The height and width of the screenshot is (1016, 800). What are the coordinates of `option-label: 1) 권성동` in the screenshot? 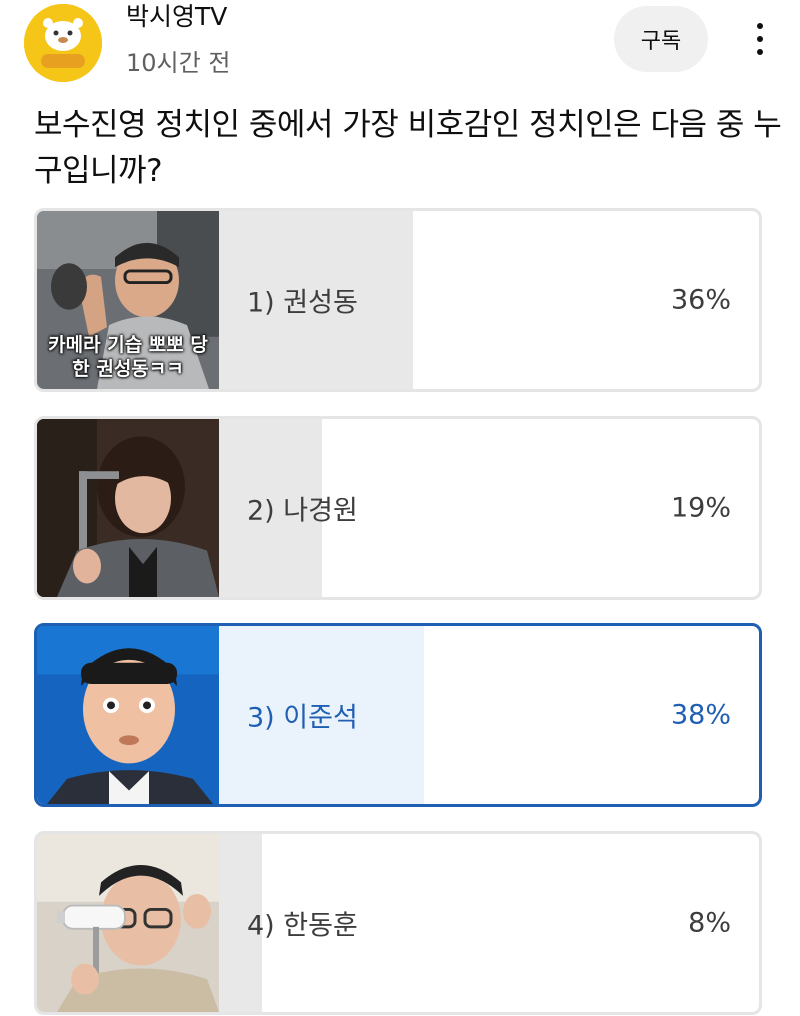 It's located at (302, 303).